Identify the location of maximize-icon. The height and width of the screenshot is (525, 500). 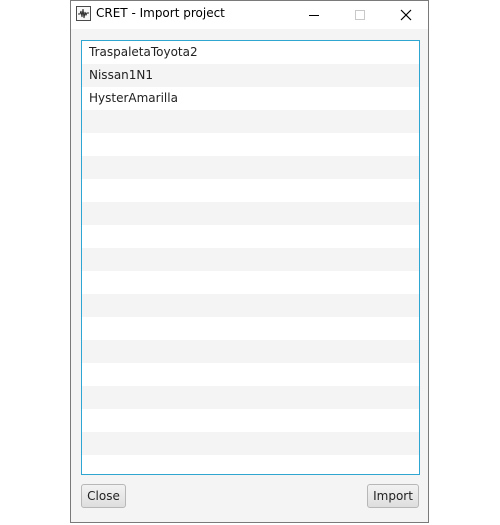
(360, 15).